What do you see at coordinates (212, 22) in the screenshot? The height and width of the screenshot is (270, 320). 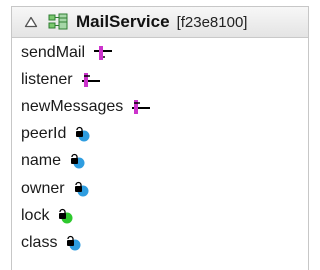 I see `instance-id: [f23e8100]` at bounding box center [212, 22].